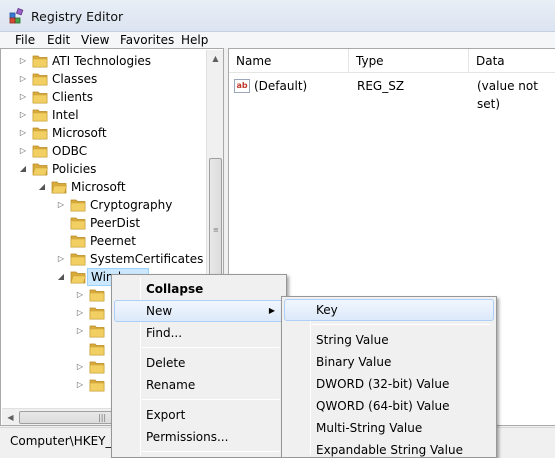 Image resolution: width=555 pixels, height=458 pixels. What do you see at coordinates (199, 311) in the screenshot?
I see `menu-item-new: New ▶` at bounding box center [199, 311].